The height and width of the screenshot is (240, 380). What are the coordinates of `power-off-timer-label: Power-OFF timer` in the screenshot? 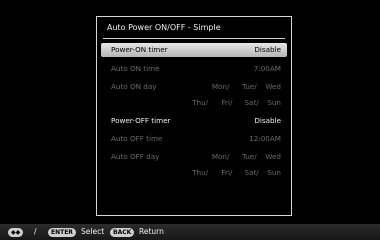 It's located at (141, 120).